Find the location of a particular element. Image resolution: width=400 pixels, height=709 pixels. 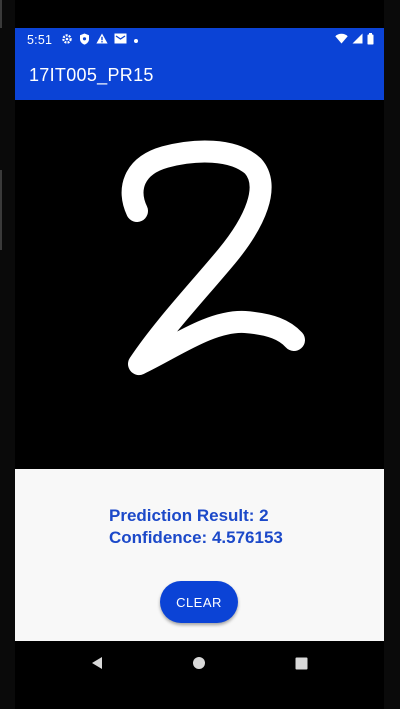

status-right-icons is located at coordinates (354, 40).